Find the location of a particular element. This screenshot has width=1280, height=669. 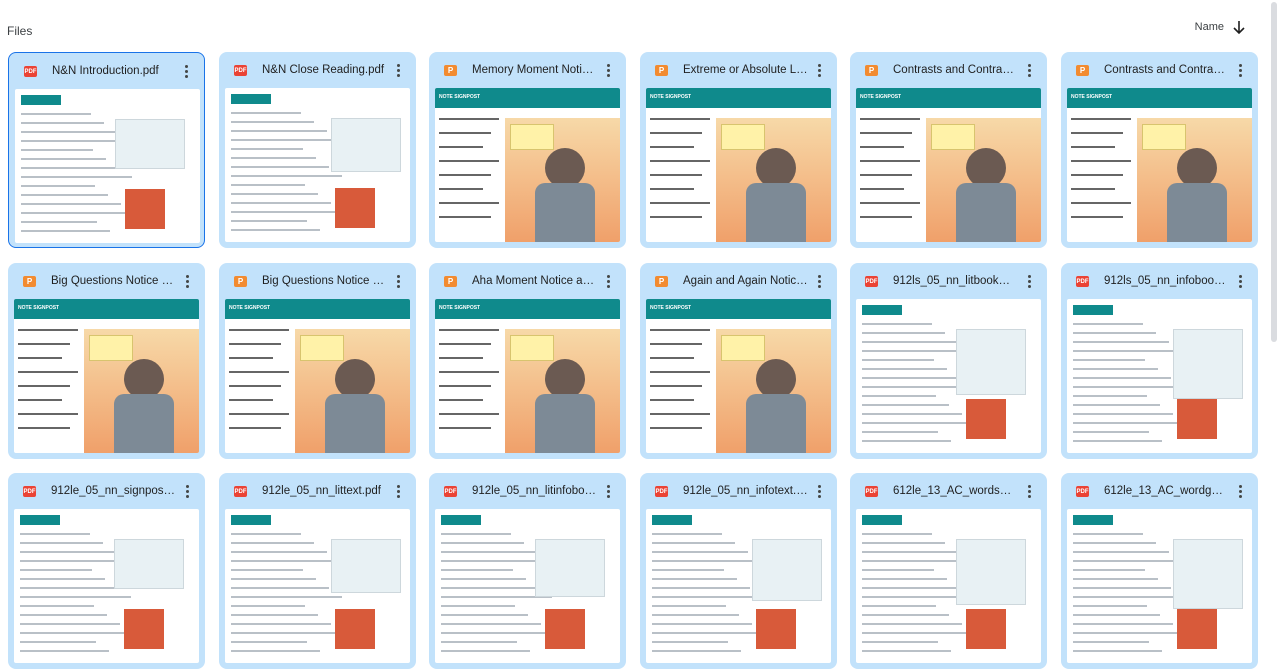

file-card-header: P Again and Again Notice and Note.pptx is located at coordinates (738, 281).